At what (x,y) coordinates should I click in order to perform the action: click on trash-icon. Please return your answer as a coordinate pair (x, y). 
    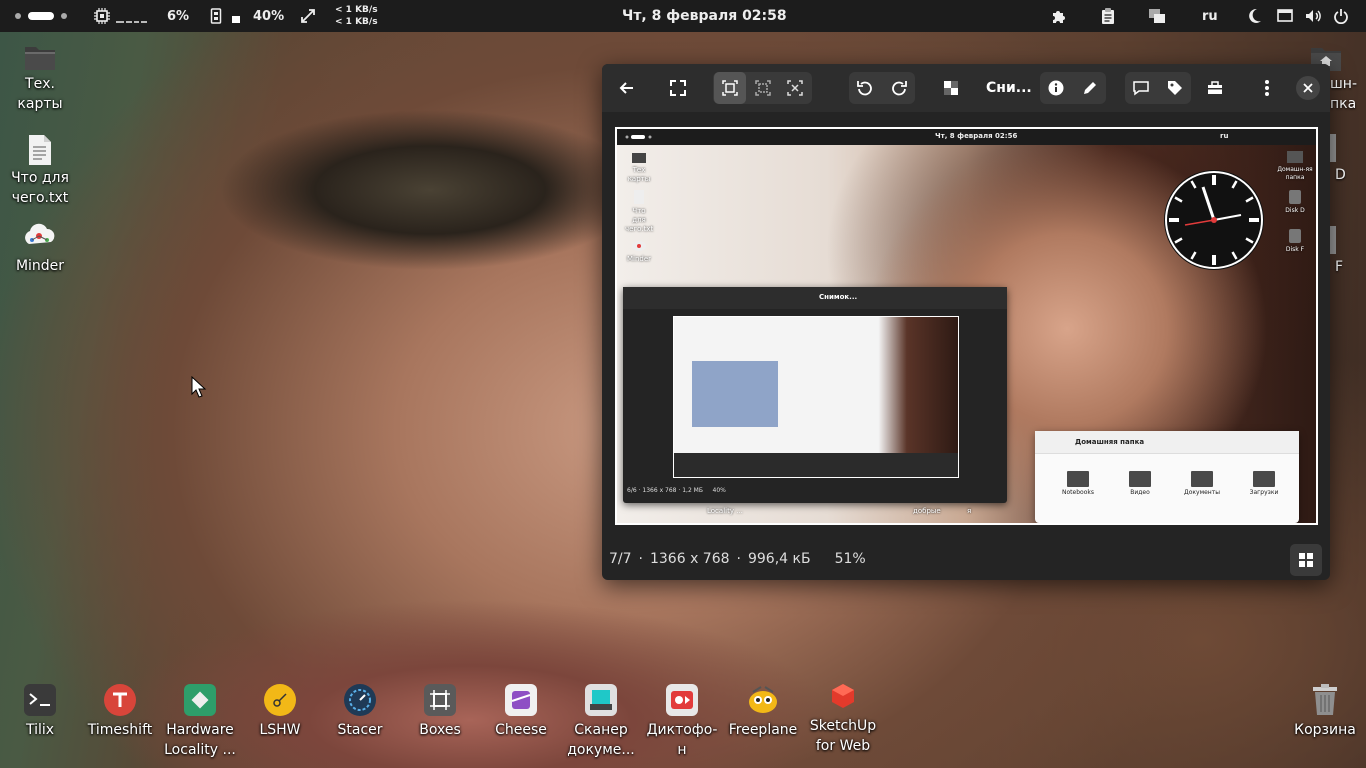
    Looking at the image, I should click on (1325, 700).